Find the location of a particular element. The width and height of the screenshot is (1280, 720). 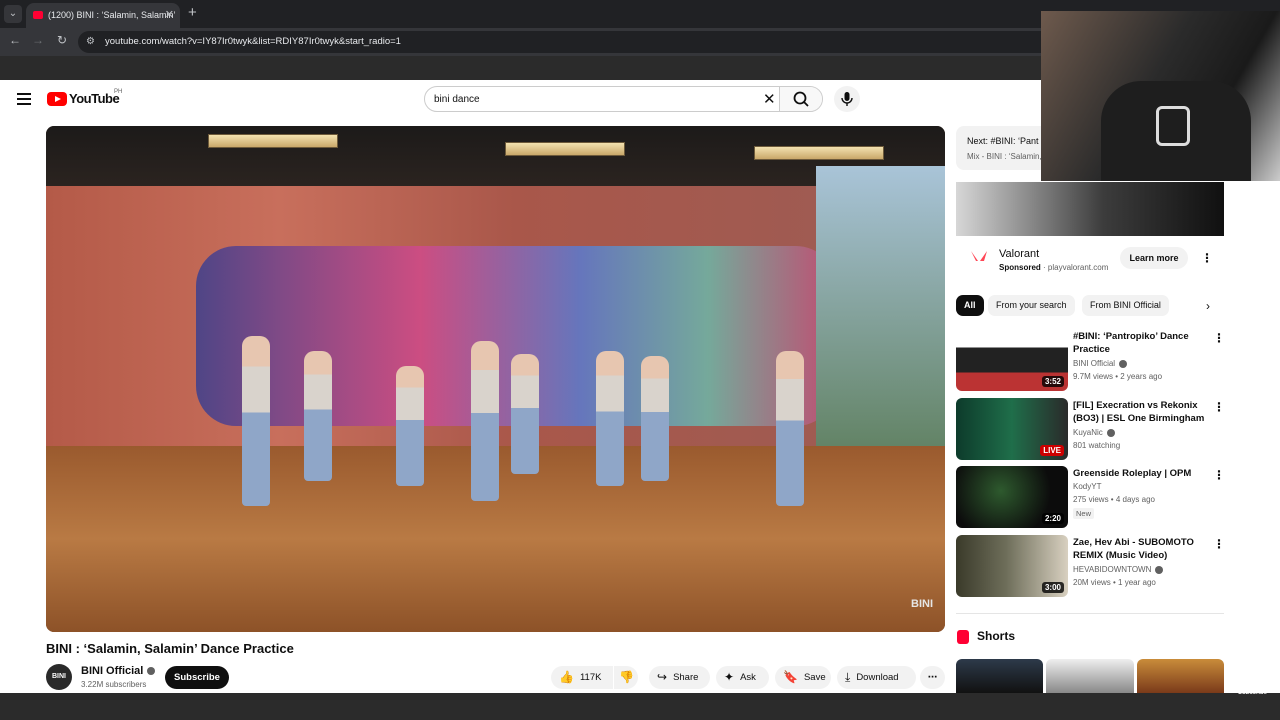

valorant-logo-icon is located at coordinates (979, 256).